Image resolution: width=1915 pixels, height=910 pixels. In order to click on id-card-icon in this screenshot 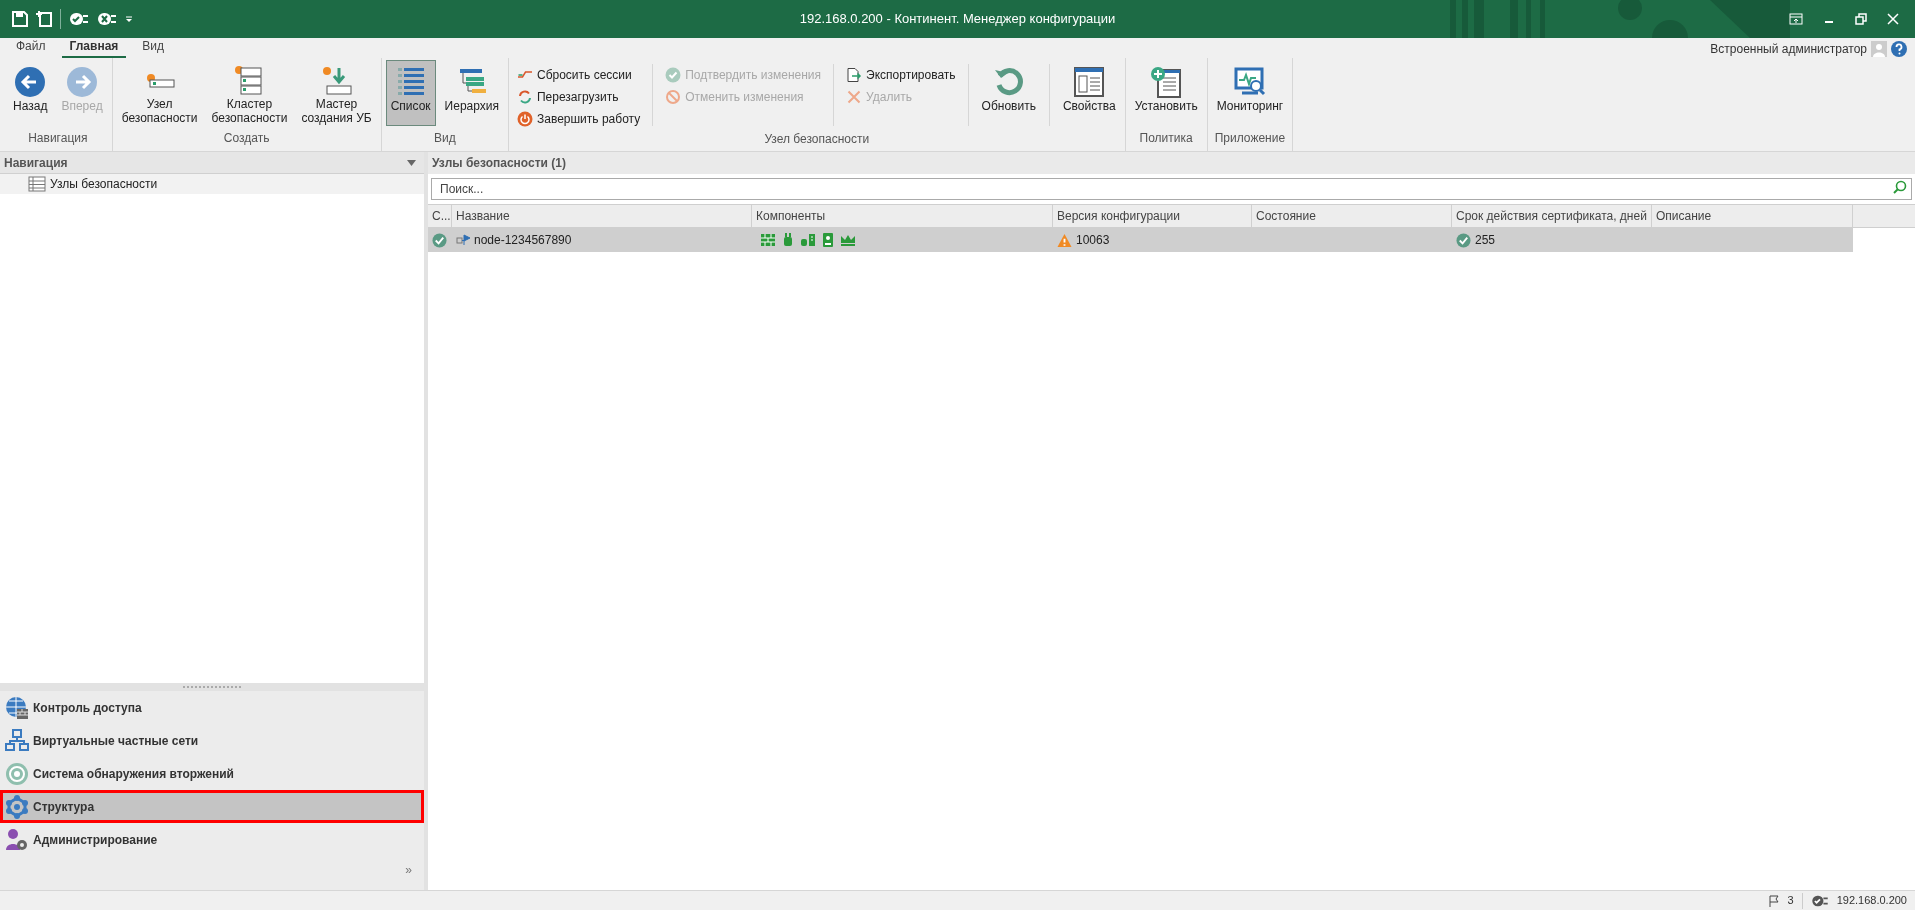, I will do `click(828, 240)`.